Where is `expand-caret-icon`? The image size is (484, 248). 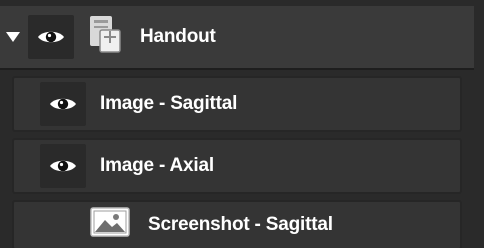
expand-caret-icon is located at coordinates (13, 37).